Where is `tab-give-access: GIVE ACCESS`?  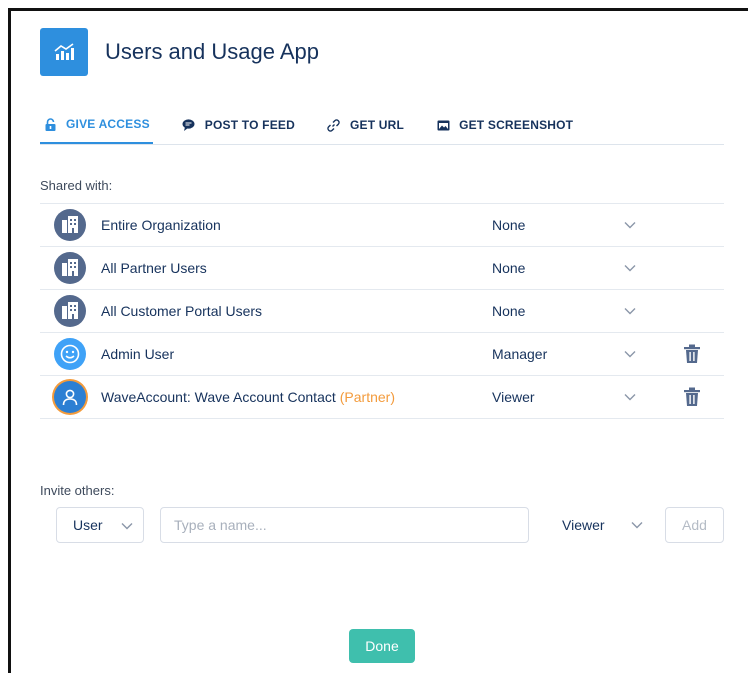
tab-give-access: GIVE ACCESS is located at coordinates (96, 125).